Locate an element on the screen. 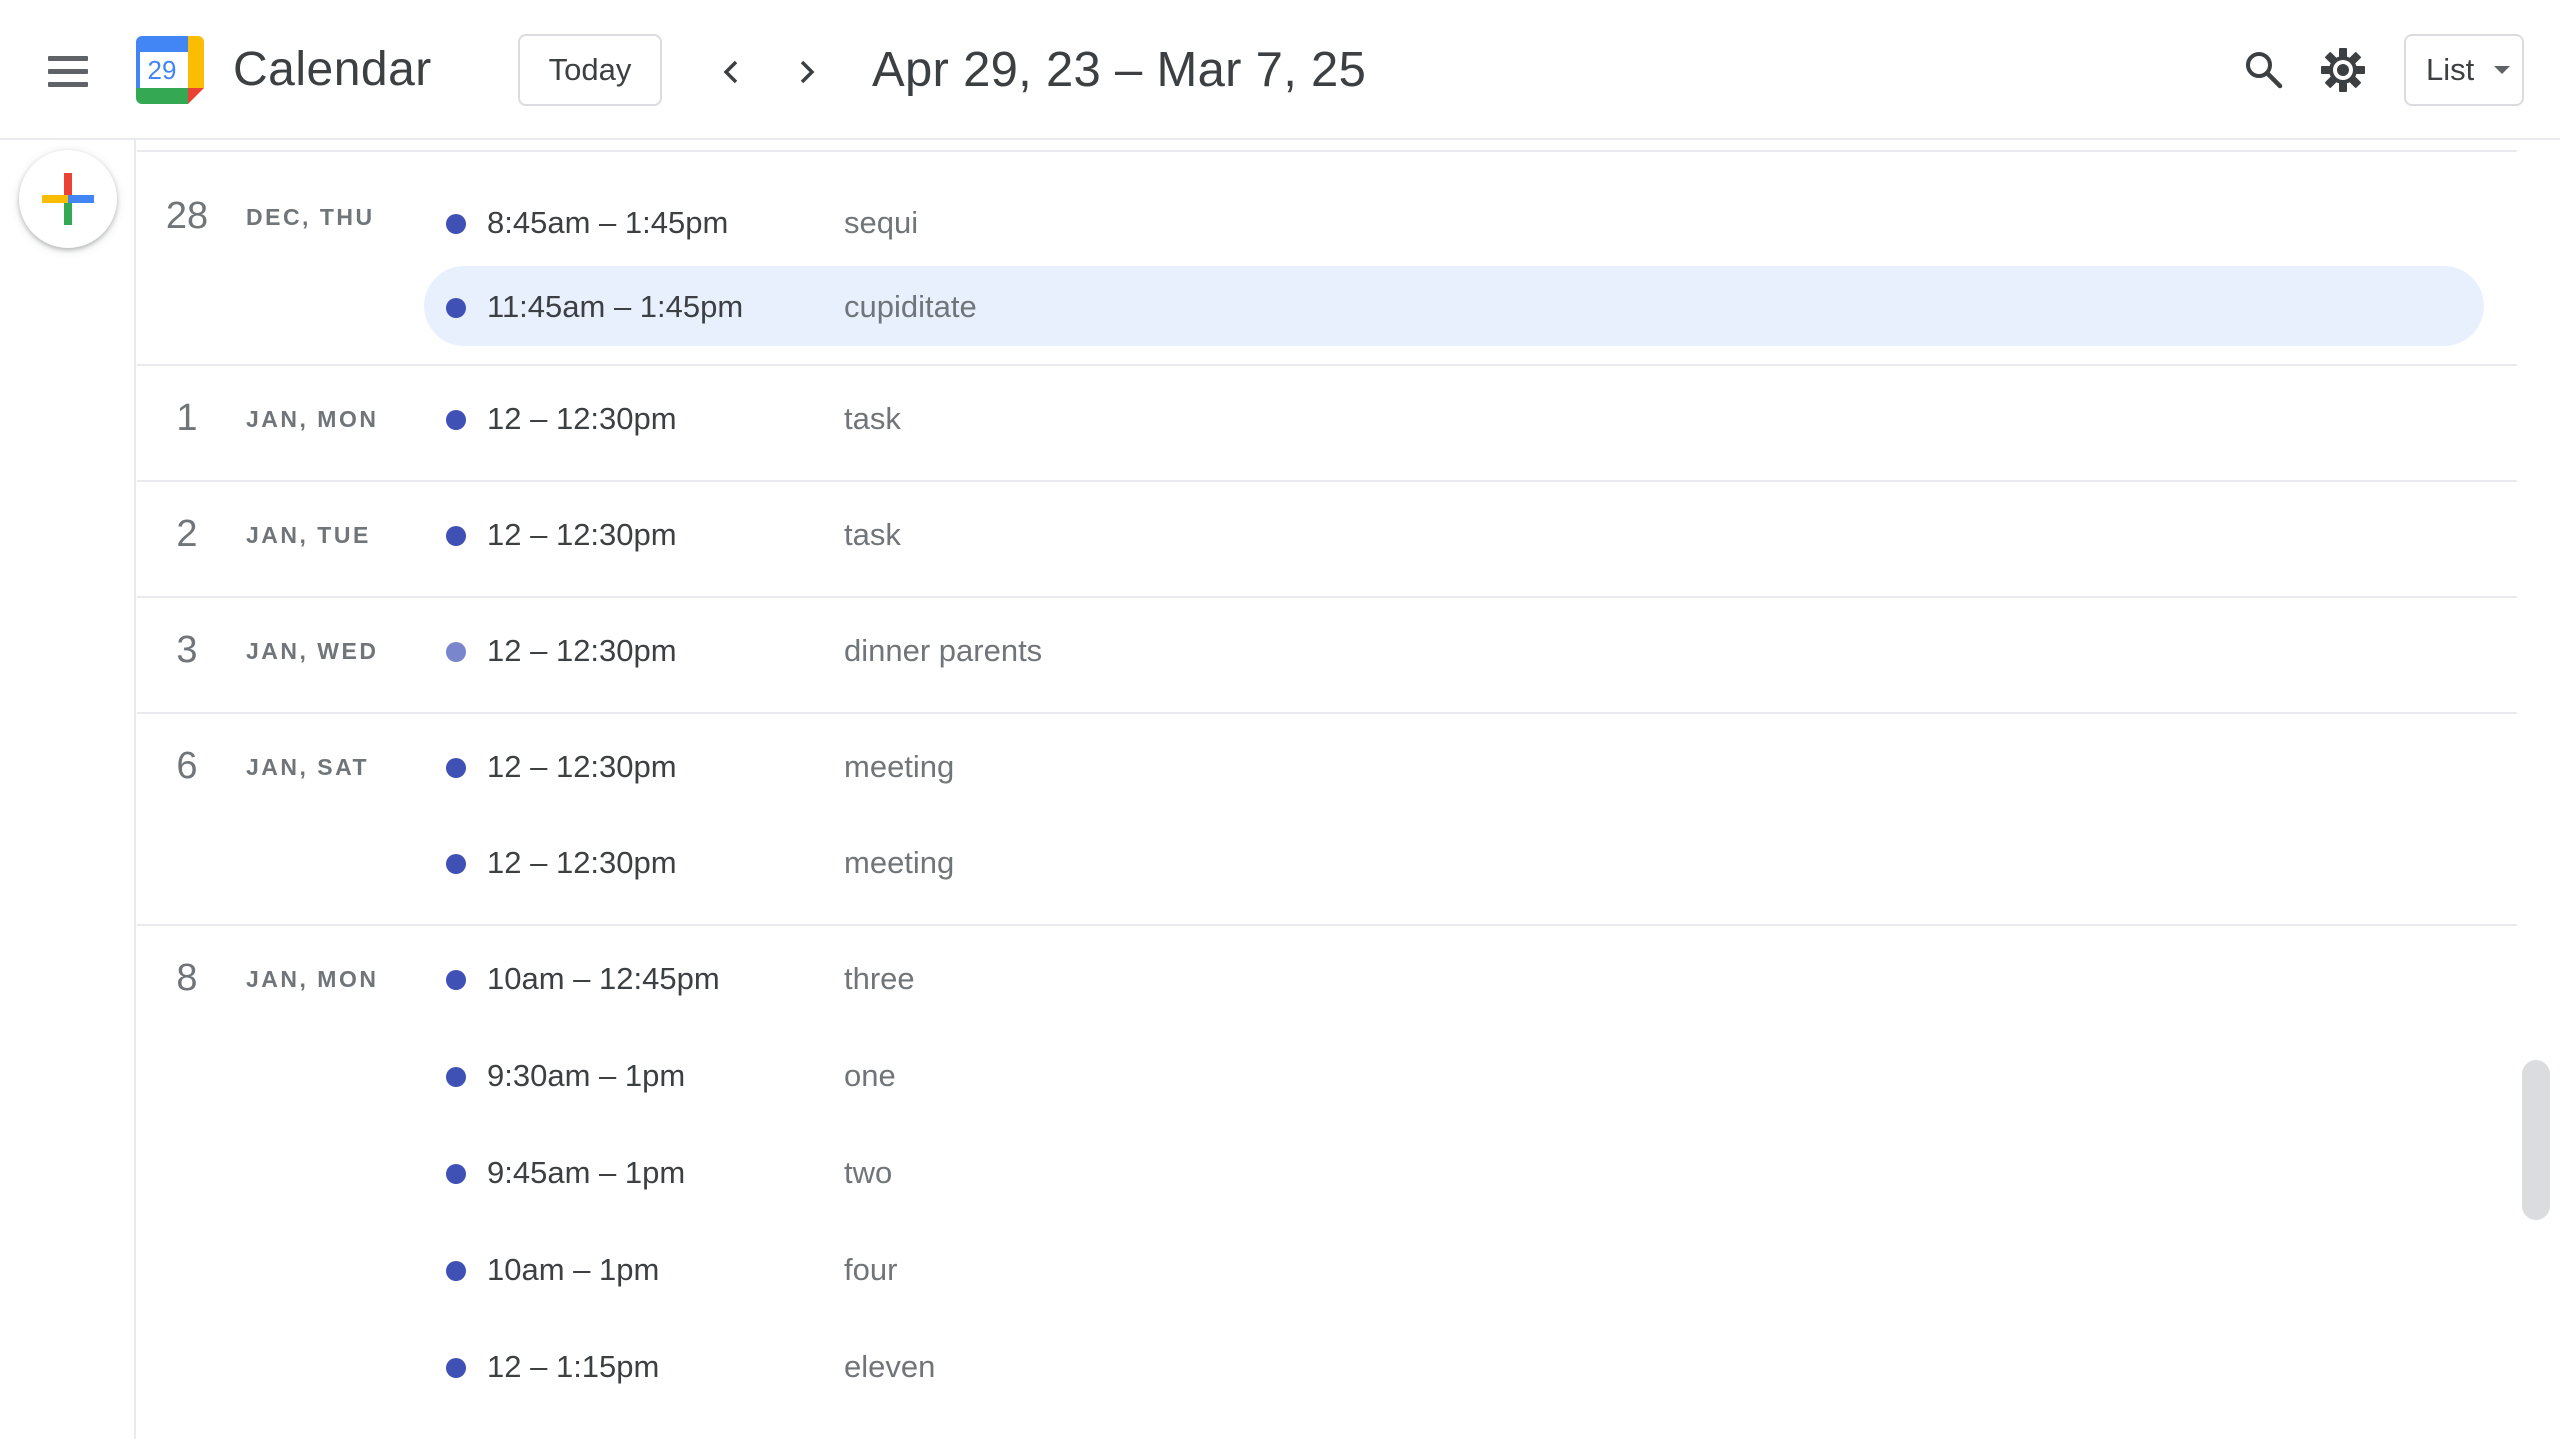 This screenshot has width=2560, height=1439. event-row: 12 – 1:15pm eleven is located at coordinates (1454, 1366).